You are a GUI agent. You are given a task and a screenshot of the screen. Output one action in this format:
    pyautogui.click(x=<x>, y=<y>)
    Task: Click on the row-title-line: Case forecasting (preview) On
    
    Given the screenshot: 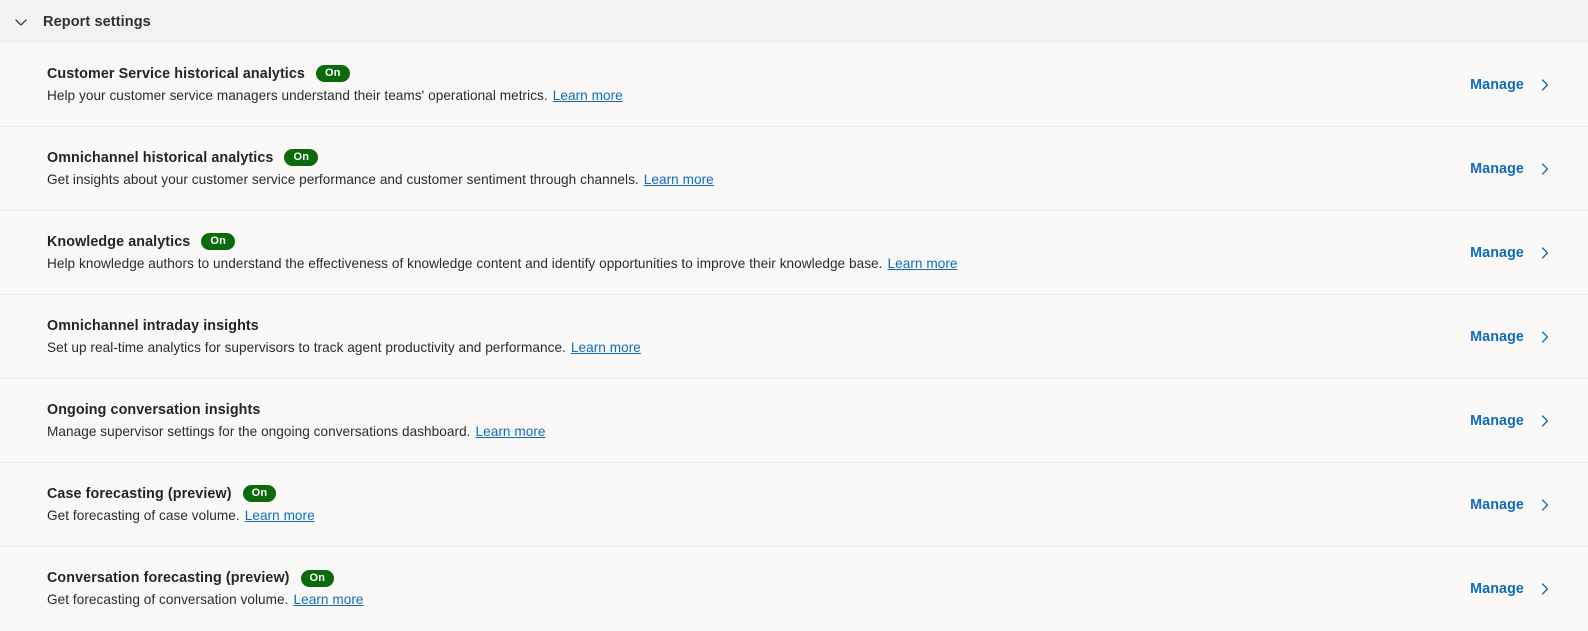 What is the action you would take?
    pyautogui.click(x=181, y=494)
    